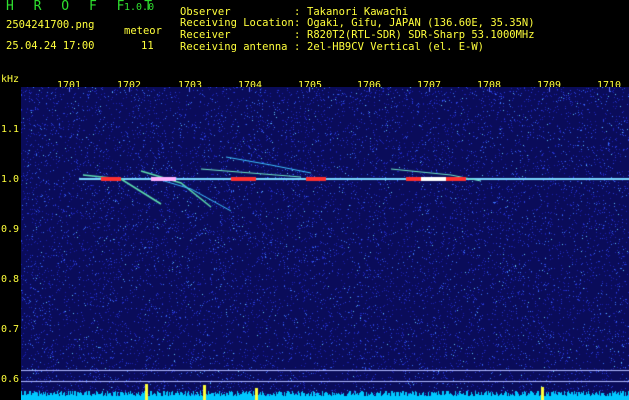 The height and width of the screenshot is (400, 629). I want to click on info-sep-location: :, so click(297, 23).